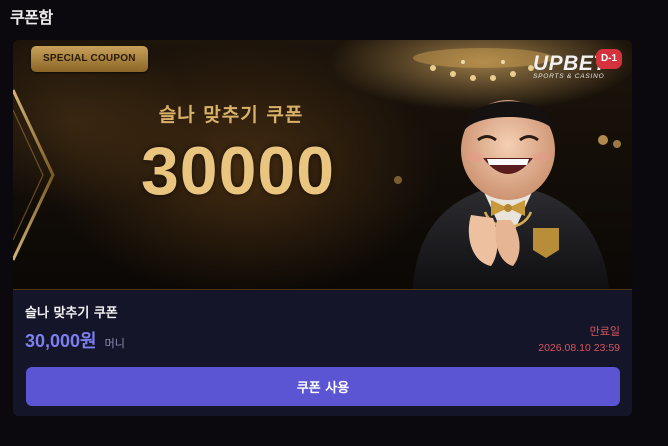  What do you see at coordinates (569, 76) in the screenshot?
I see `brand-logo-sub: SPORTS & CASINO` at bounding box center [569, 76].